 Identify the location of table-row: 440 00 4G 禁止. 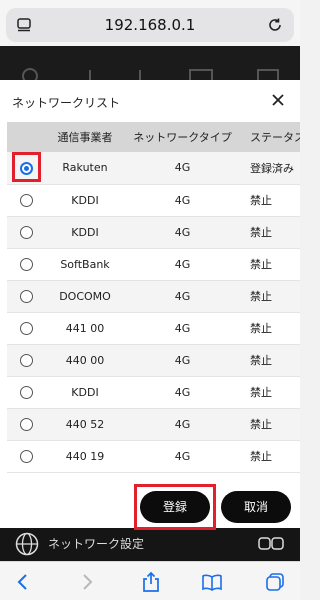
(153, 360).